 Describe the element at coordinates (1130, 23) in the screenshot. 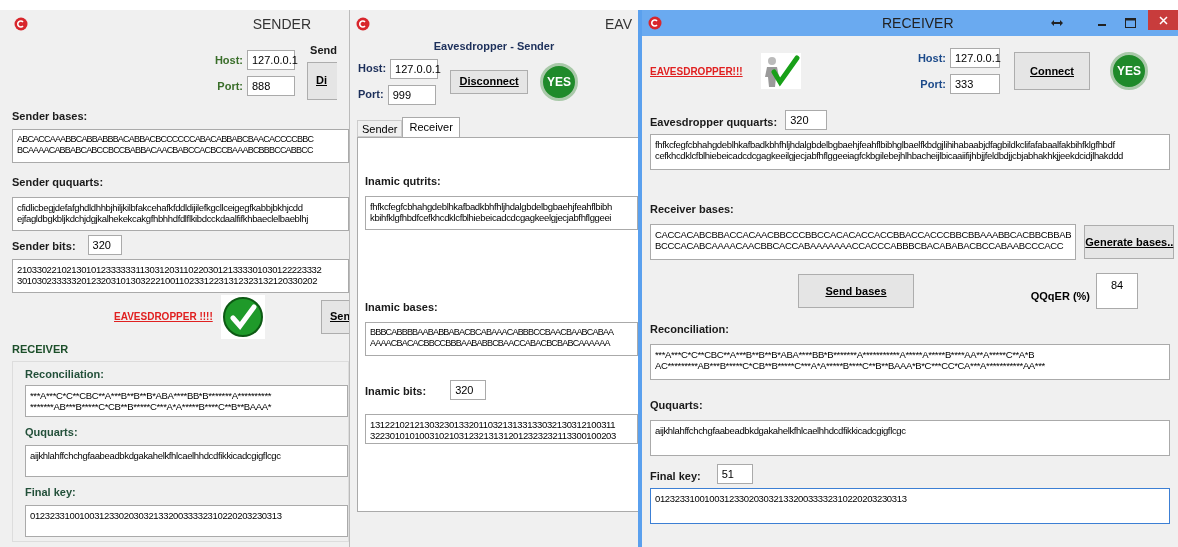

I see `maximize-icon` at that location.